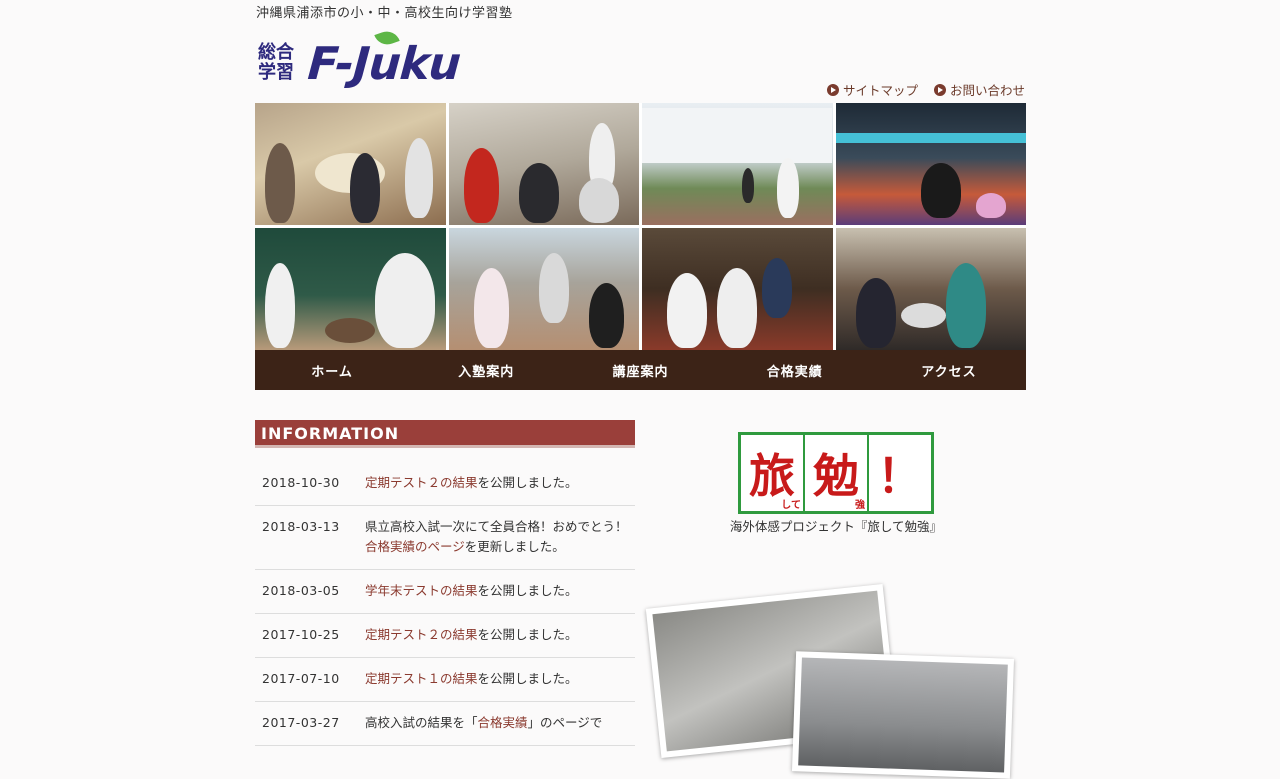 The image size is (1280, 779). What do you see at coordinates (276, 62) in the screenshot?
I see `logo-kanji: 総合学習` at bounding box center [276, 62].